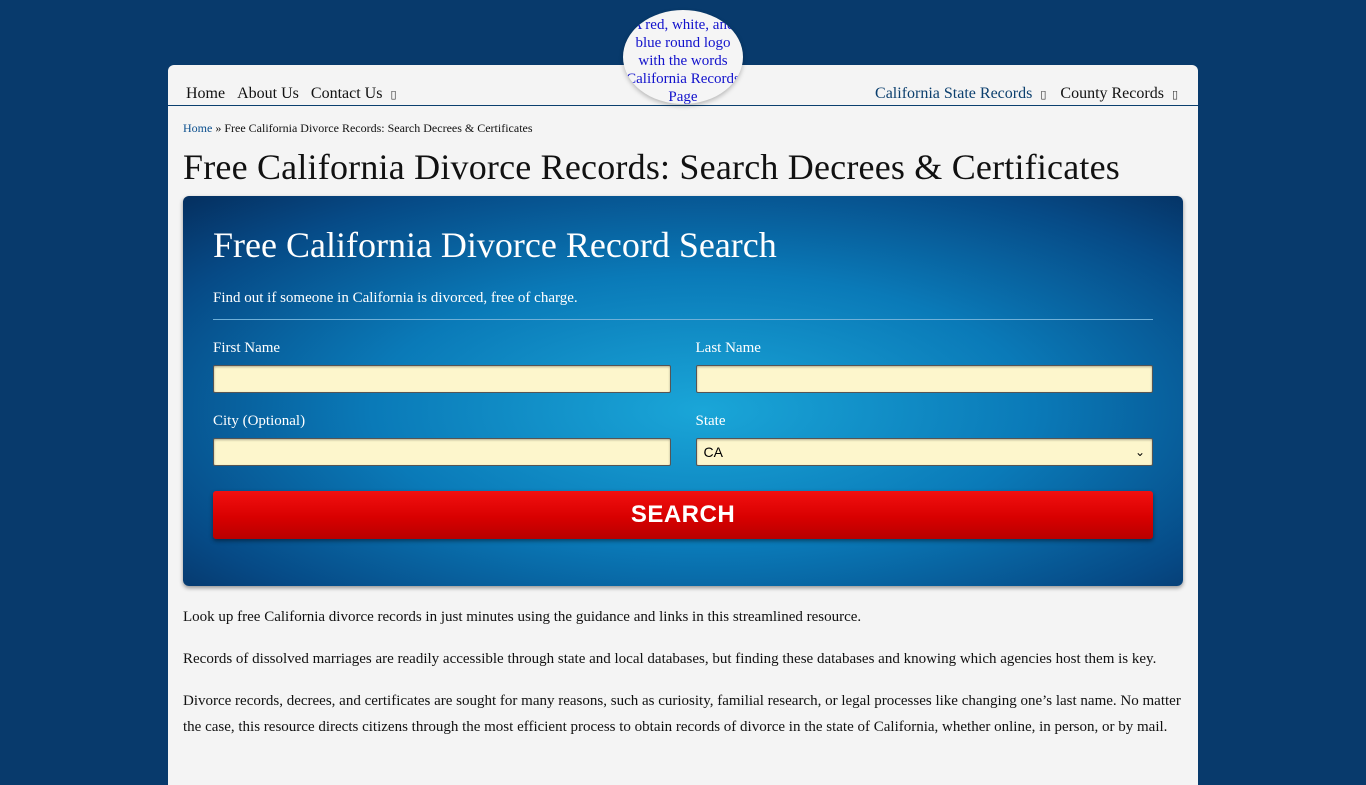  Describe the element at coordinates (728, 348) in the screenshot. I see `last-name-label: Last Name` at that location.